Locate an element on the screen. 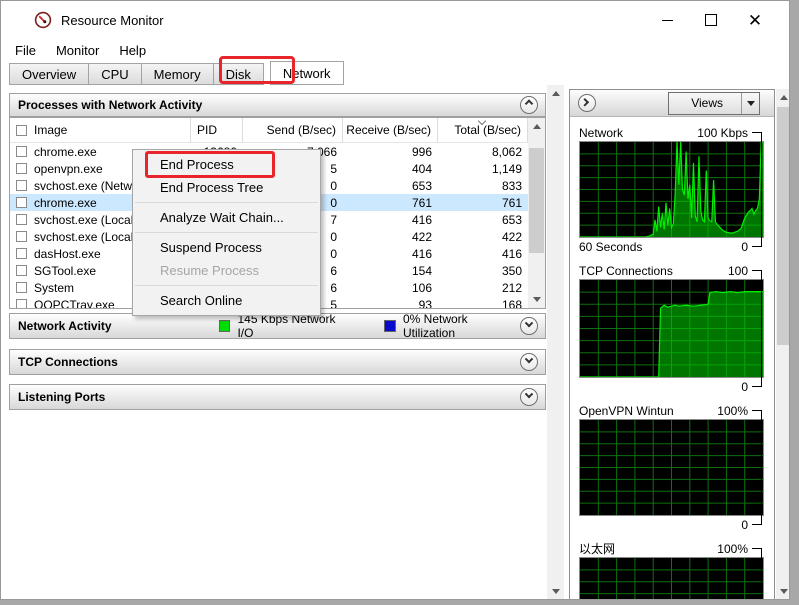 The width and height of the screenshot is (799, 605). openvpn-chart-block: OpenVPN Wintun 100% 0 is located at coordinates (671, 467).